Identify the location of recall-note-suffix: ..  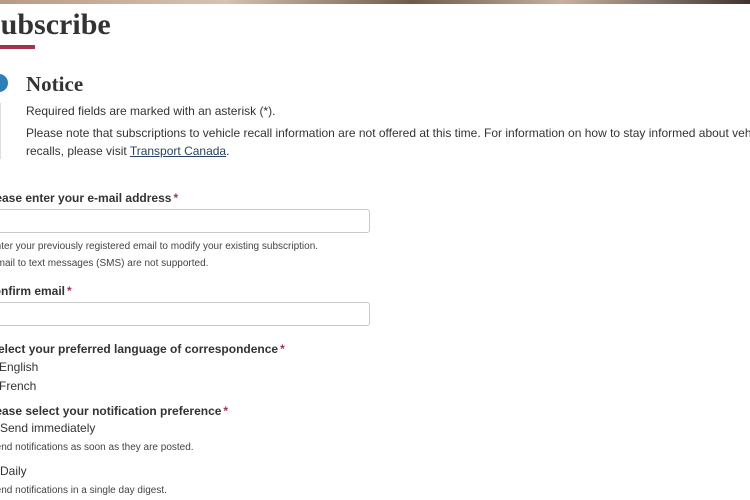
(228, 151).